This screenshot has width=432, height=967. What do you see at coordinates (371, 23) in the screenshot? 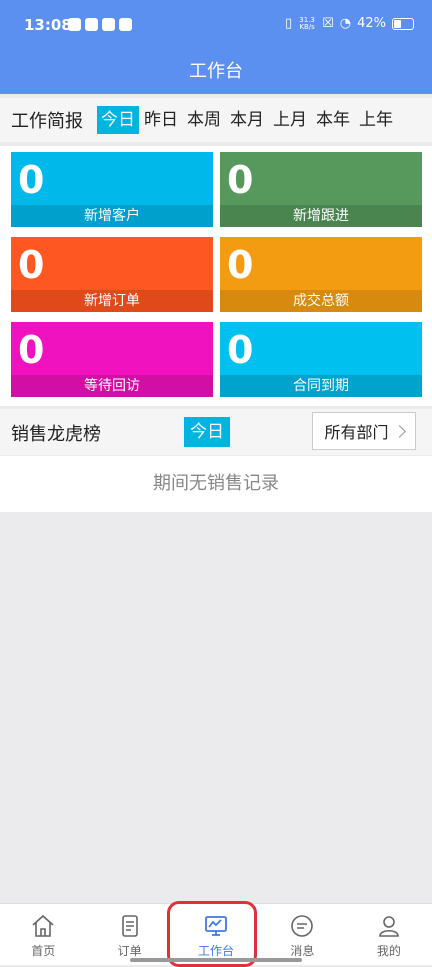
I see `battery-percent: 42%` at bounding box center [371, 23].